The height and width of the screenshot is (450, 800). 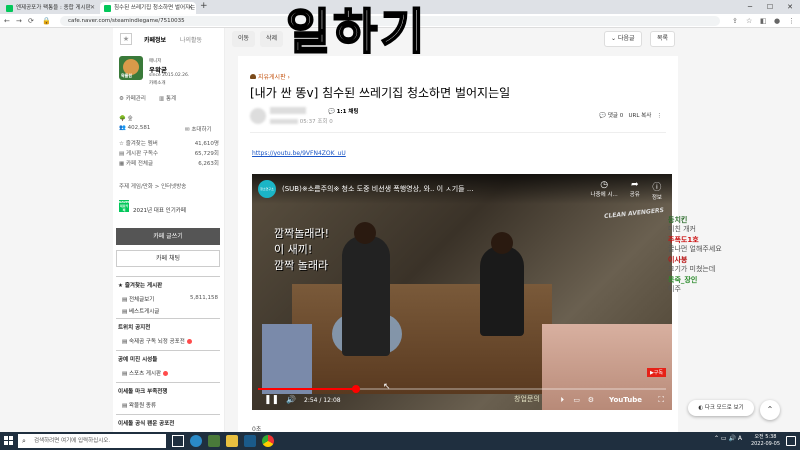 What do you see at coordinates (168, 405) in the screenshot?
I see `board-item: ▤ 왁물원 종류` at bounding box center [168, 405].